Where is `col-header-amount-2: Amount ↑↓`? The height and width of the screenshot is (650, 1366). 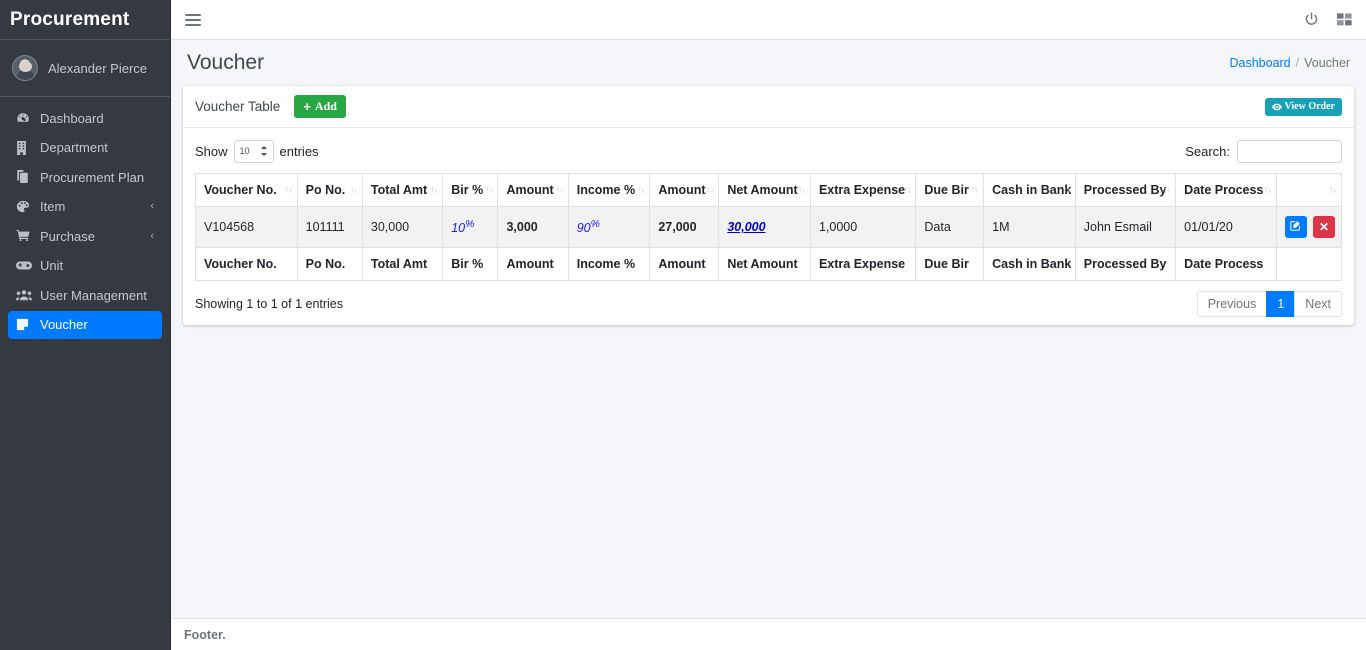 col-header-amount-2: Amount ↑↓ is located at coordinates (684, 190).